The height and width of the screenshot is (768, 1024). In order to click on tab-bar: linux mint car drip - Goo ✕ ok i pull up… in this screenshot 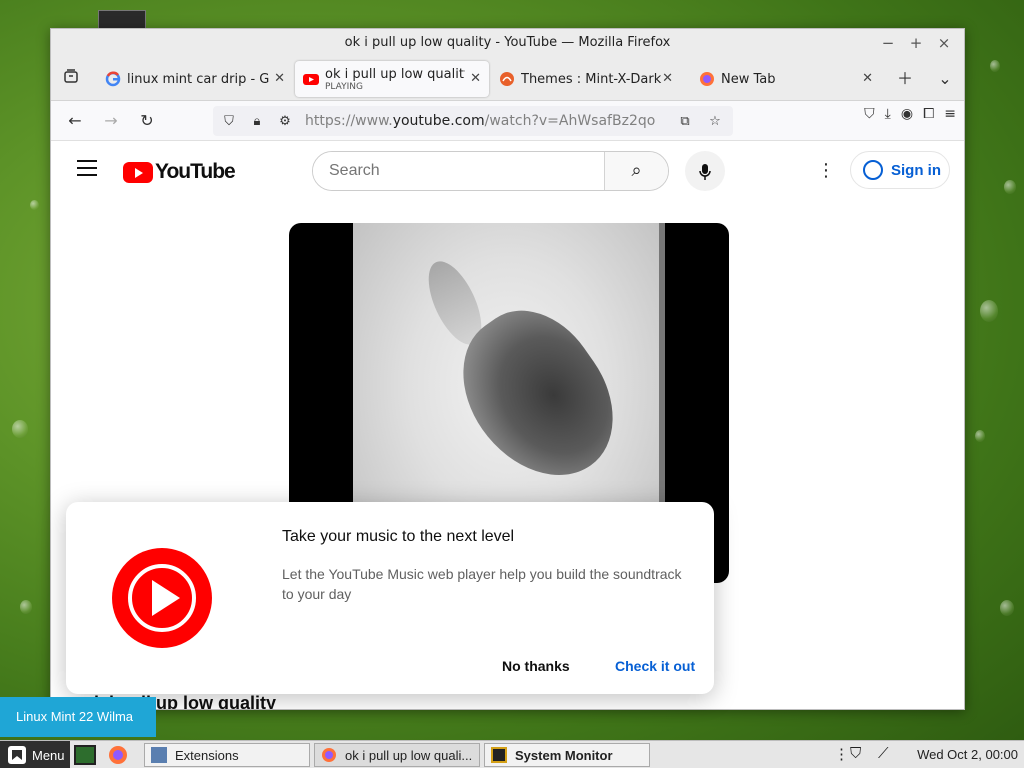, I will do `click(507, 79)`.